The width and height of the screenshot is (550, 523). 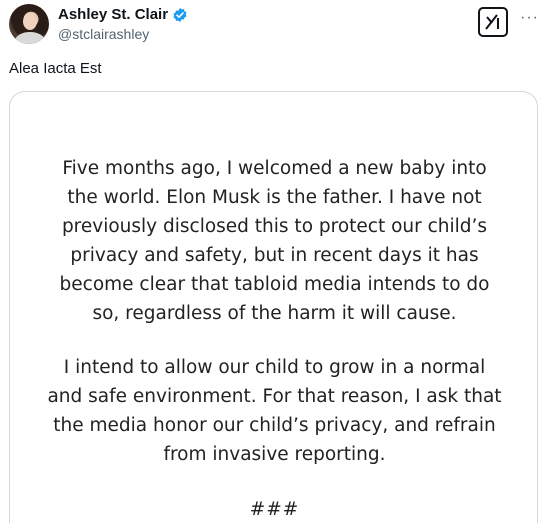 I want to click on tweet-text: Alea Iacta Est, so click(x=55, y=68).